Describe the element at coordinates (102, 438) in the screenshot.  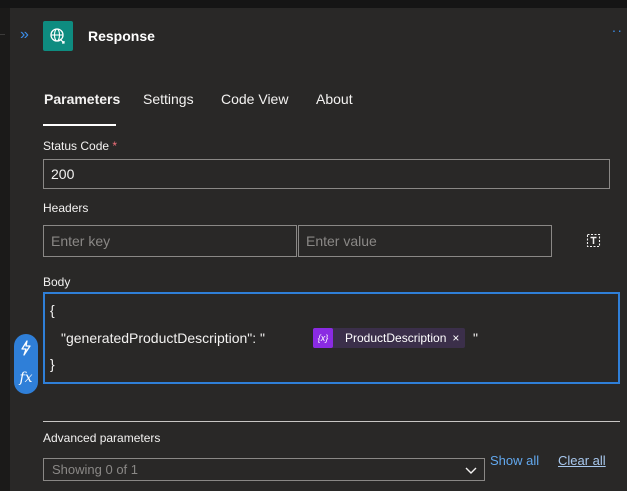
I see `advanced-parameters-label: Advanced parameters` at that location.